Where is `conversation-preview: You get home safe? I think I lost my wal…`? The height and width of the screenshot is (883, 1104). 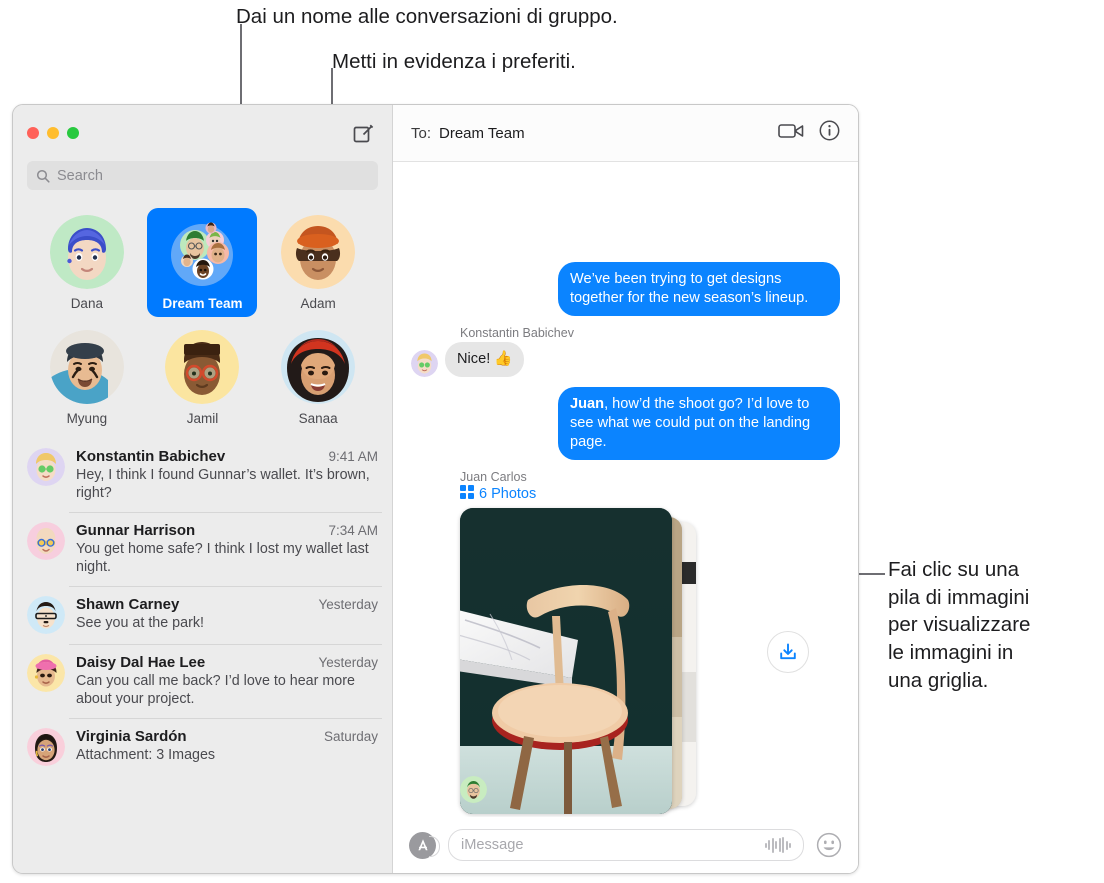
conversation-preview: You get home safe? I think I lost my wal… is located at coordinates (222, 558).